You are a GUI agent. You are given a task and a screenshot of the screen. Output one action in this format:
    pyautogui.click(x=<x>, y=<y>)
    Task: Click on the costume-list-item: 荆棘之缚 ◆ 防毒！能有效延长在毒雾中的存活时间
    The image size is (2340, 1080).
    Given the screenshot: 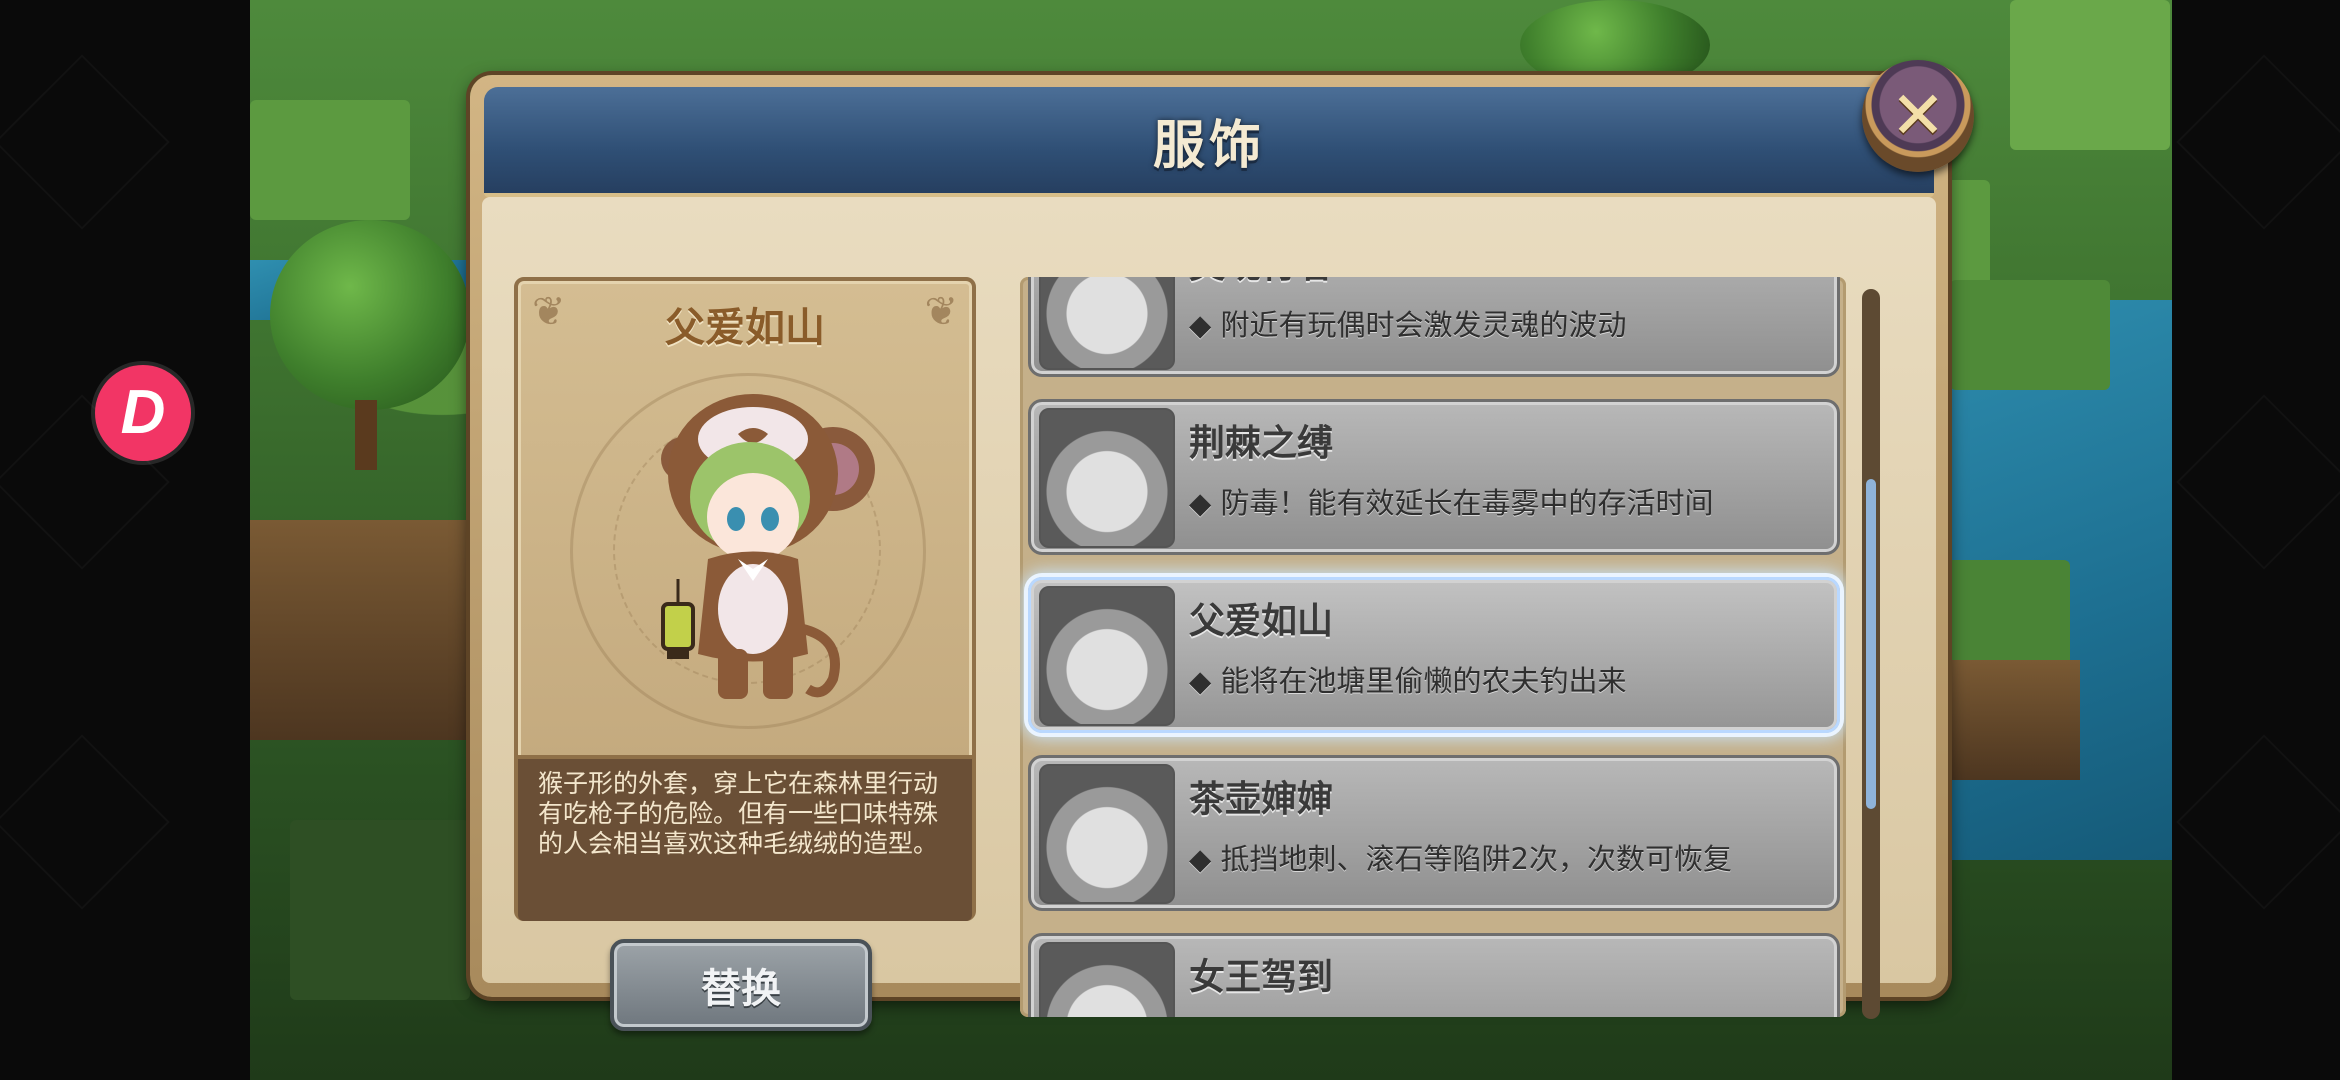 What is the action you would take?
    pyautogui.click(x=1434, y=477)
    